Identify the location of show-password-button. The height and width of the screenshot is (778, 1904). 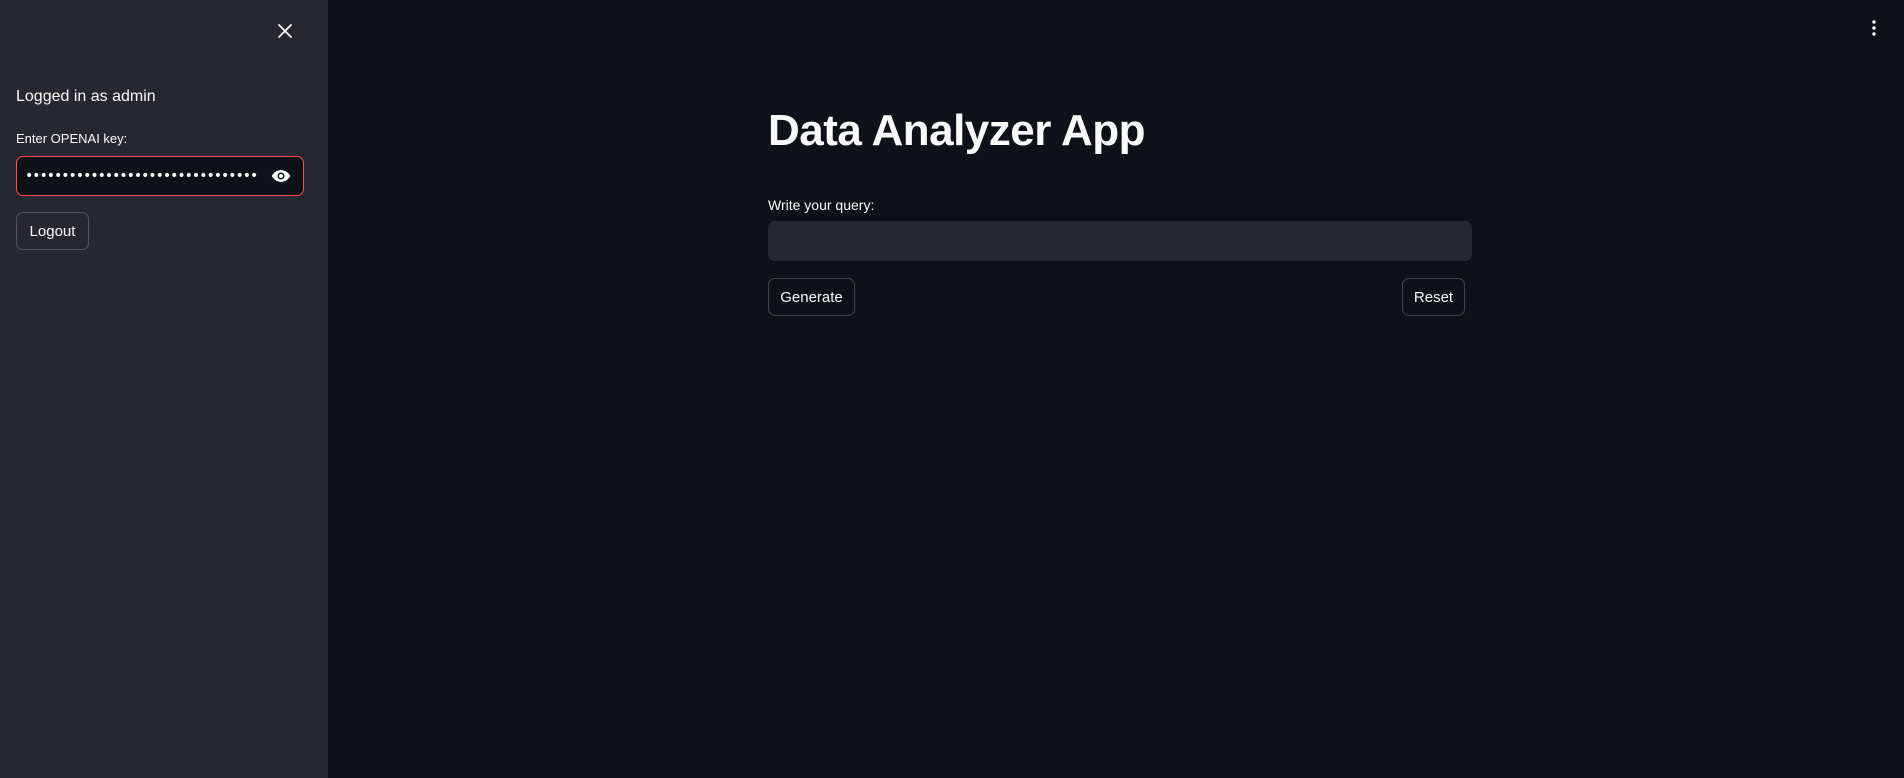
(281, 176).